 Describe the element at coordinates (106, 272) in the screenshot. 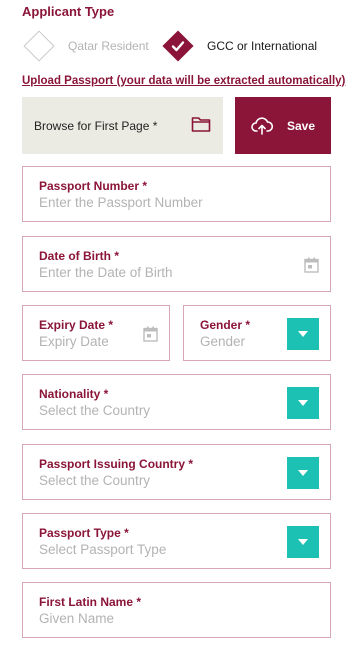

I see `date-of-birth-input: Enter the Date of Birth` at that location.